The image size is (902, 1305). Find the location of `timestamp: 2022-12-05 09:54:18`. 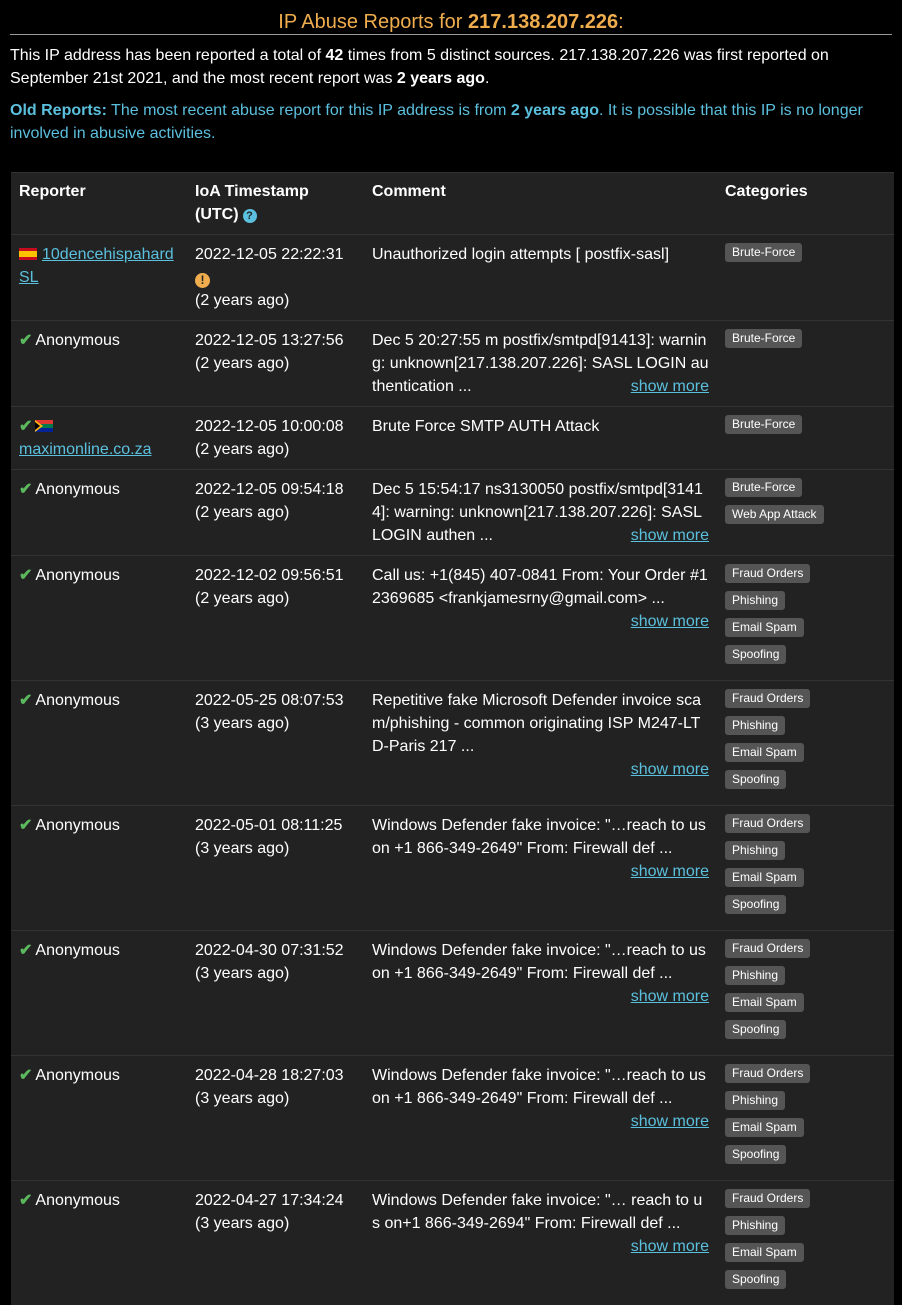

timestamp: 2022-12-05 09:54:18 is located at coordinates (275, 489).